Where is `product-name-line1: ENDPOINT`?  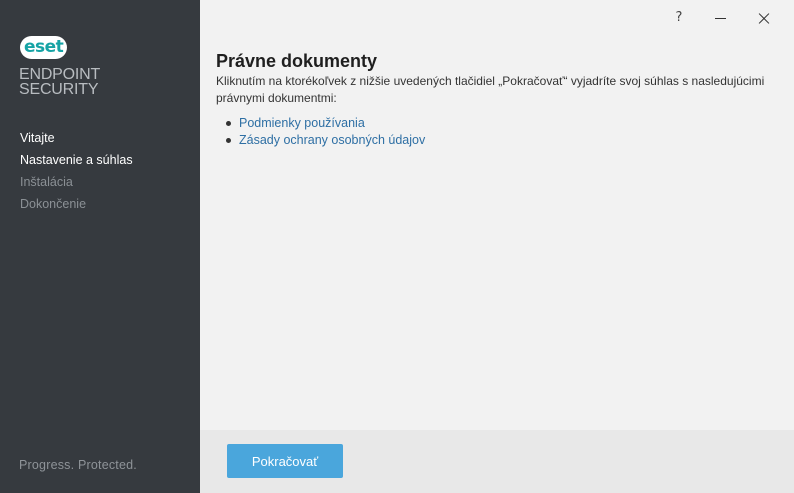 product-name-line1: ENDPOINT is located at coordinates (60, 74).